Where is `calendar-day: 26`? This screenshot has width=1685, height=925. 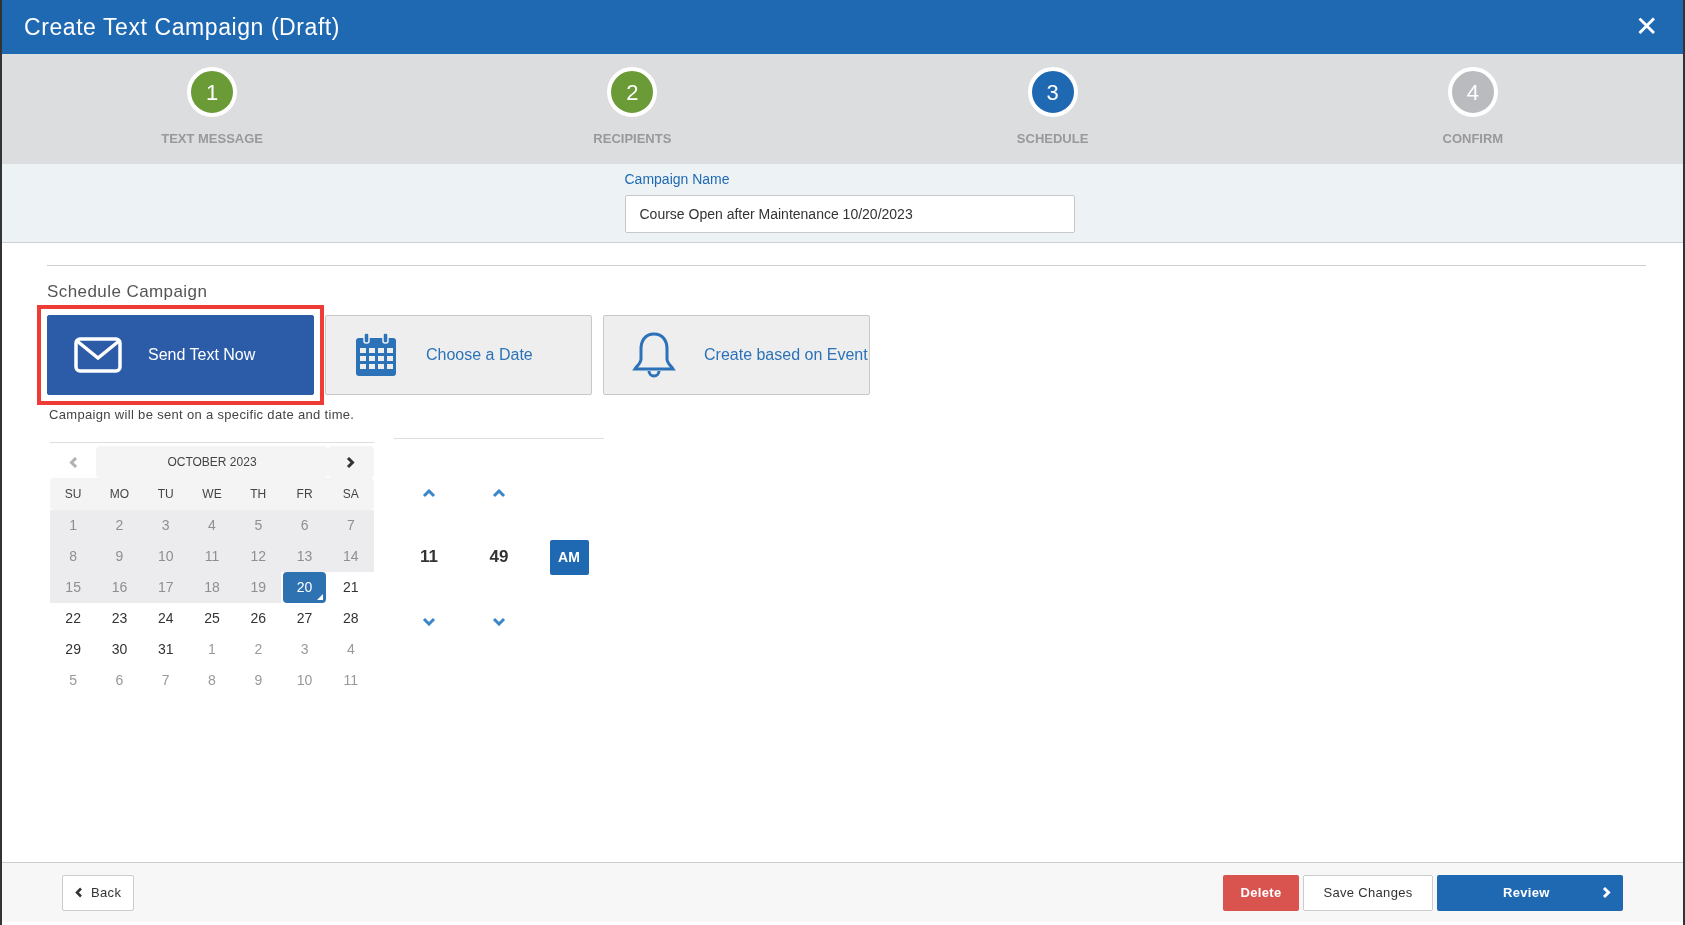 calendar-day: 26 is located at coordinates (258, 618).